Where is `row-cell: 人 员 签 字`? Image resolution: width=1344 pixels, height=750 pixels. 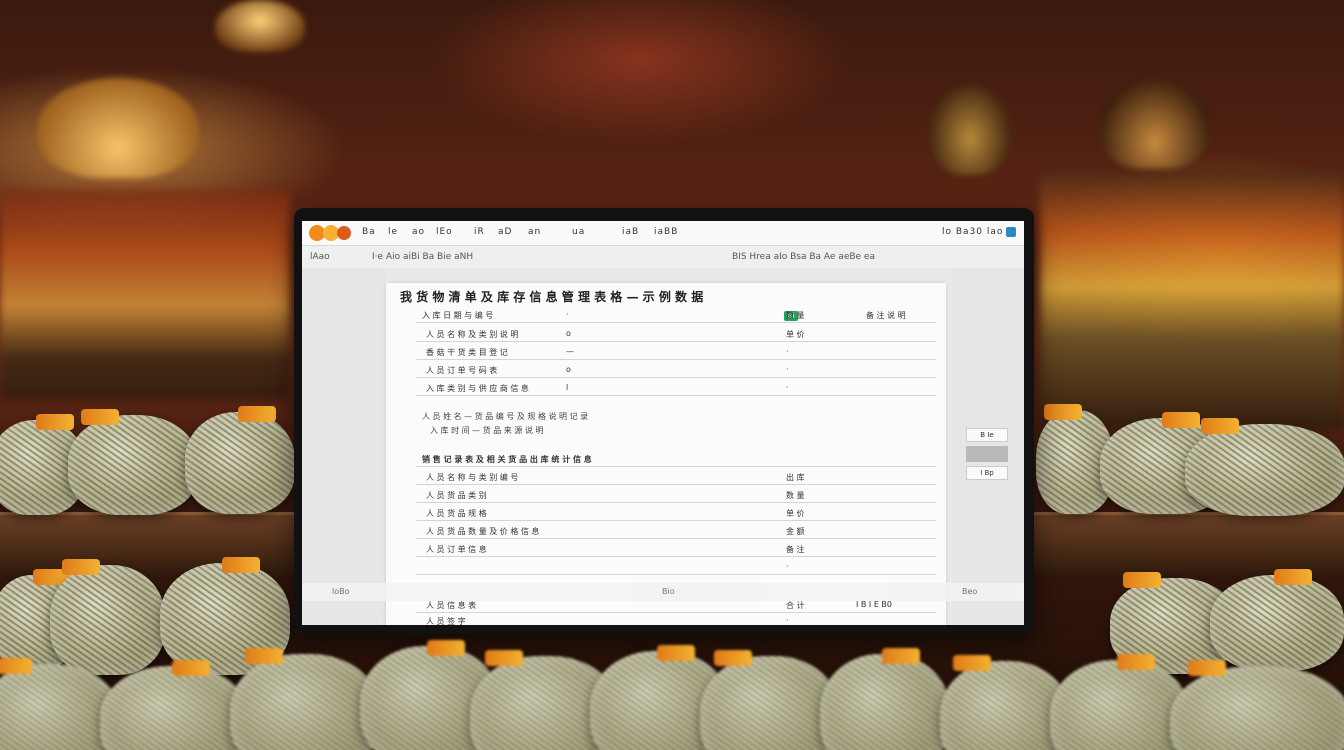 row-cell: 人 员 签 字 is located at coordinates (446, 621).